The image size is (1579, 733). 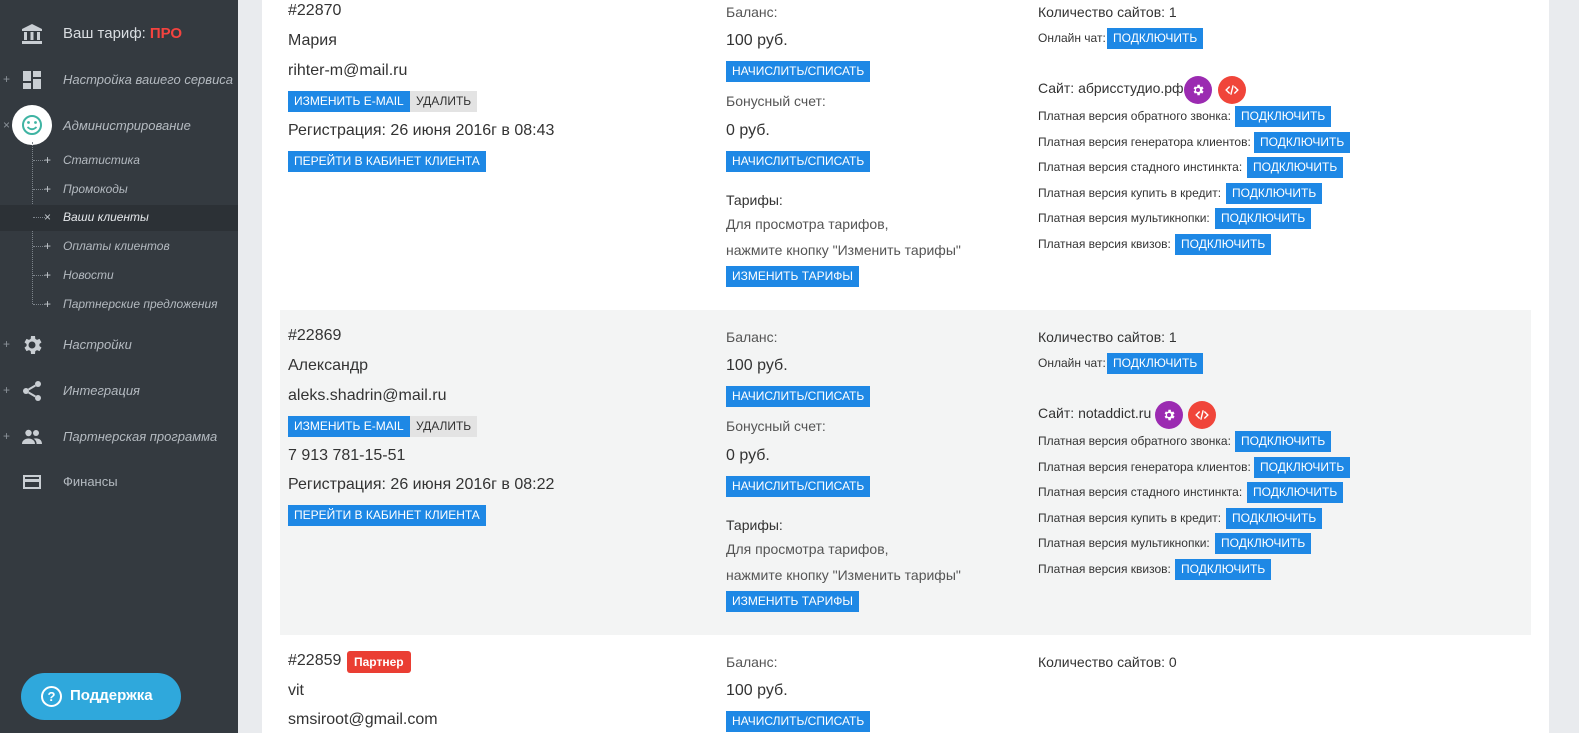 What do you see at coordinates (315, 335) in the screenshot?
I see `client-id: #22869` at bounding box center [315, 335].